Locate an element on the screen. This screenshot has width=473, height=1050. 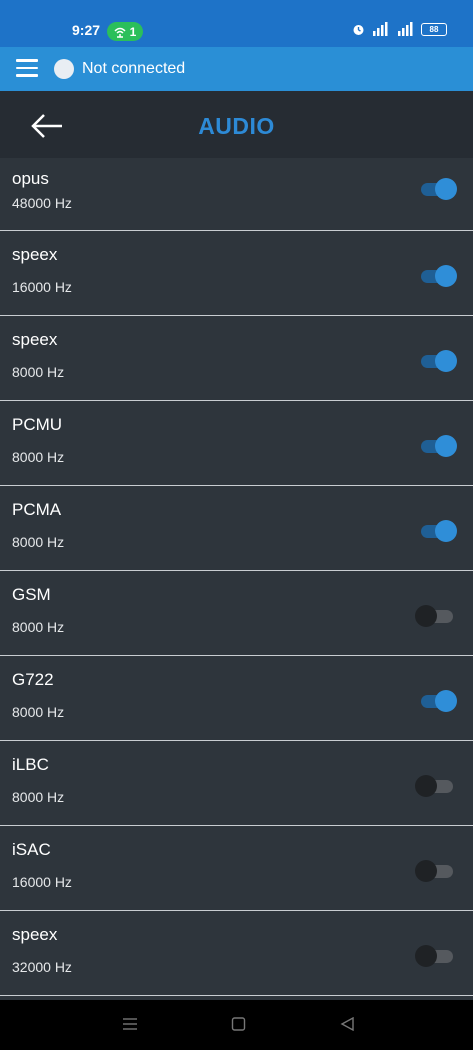
list-item: GSM 8000 Hz is located at coordinates (236, 613).